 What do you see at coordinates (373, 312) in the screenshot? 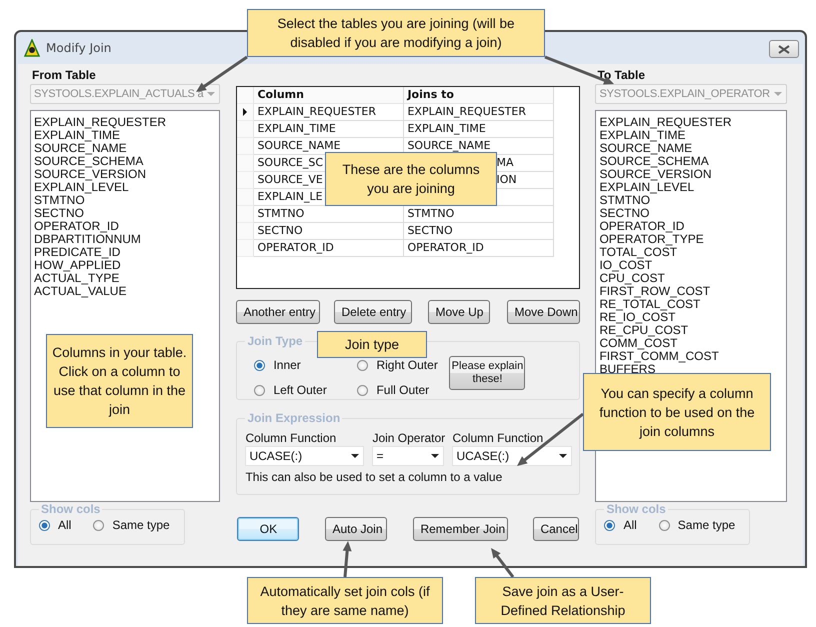
I see `grid-button: Delete entry` at bounding box center [373, 312].